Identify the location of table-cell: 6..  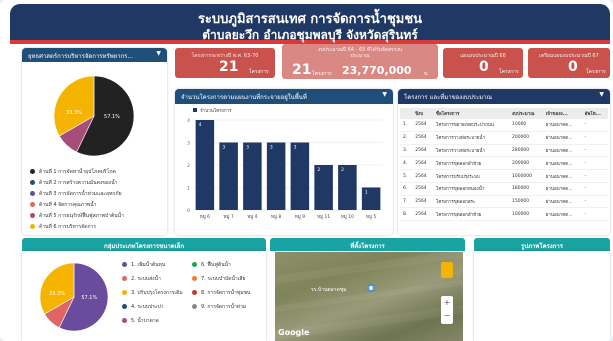
(406, 189).